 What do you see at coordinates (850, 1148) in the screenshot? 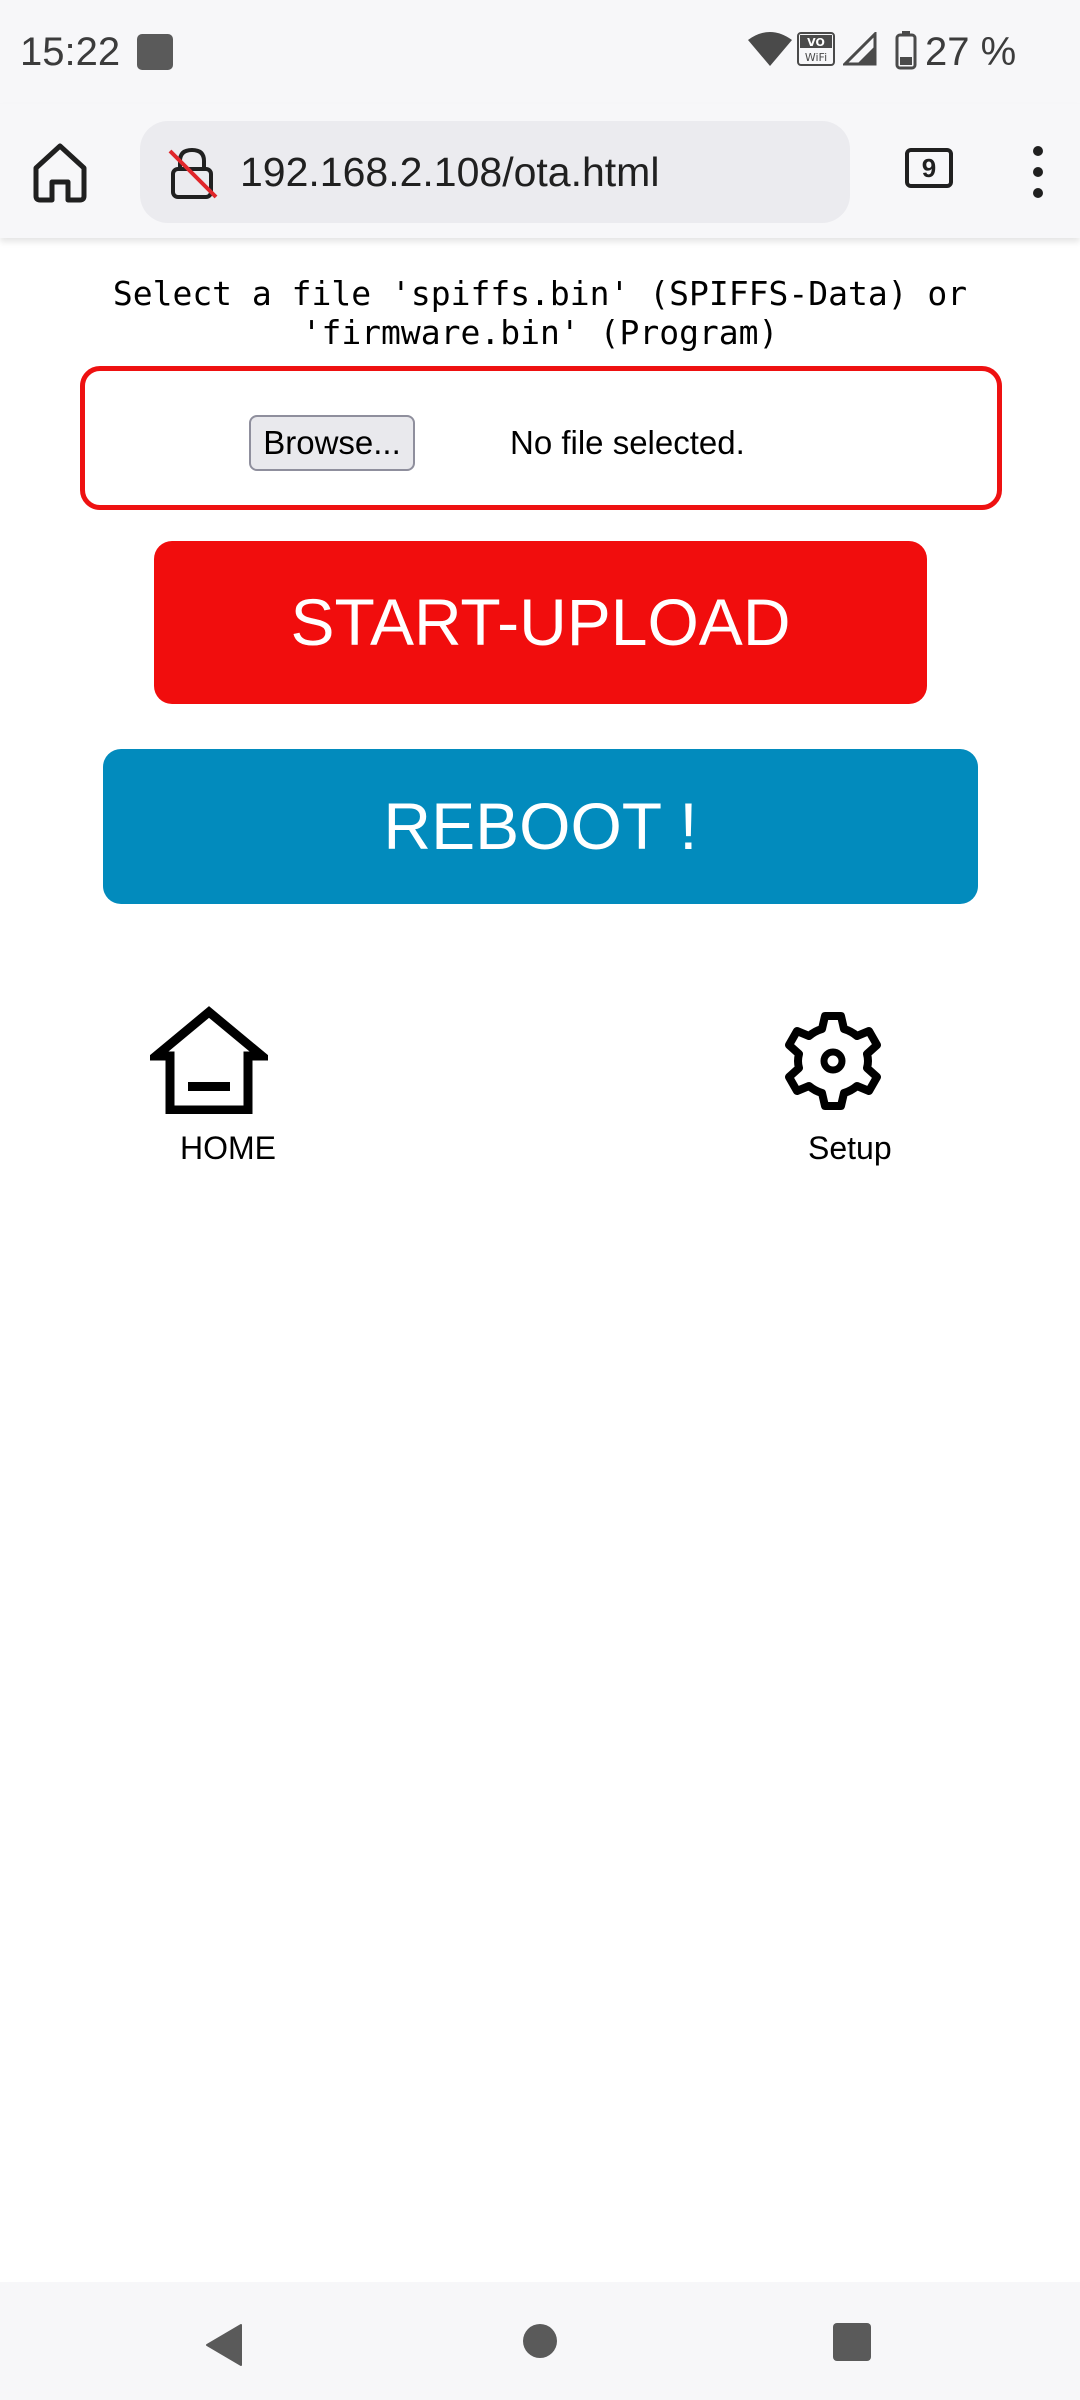
I see `nav-setup-label: Setup` at bounding box center [850, 1148].